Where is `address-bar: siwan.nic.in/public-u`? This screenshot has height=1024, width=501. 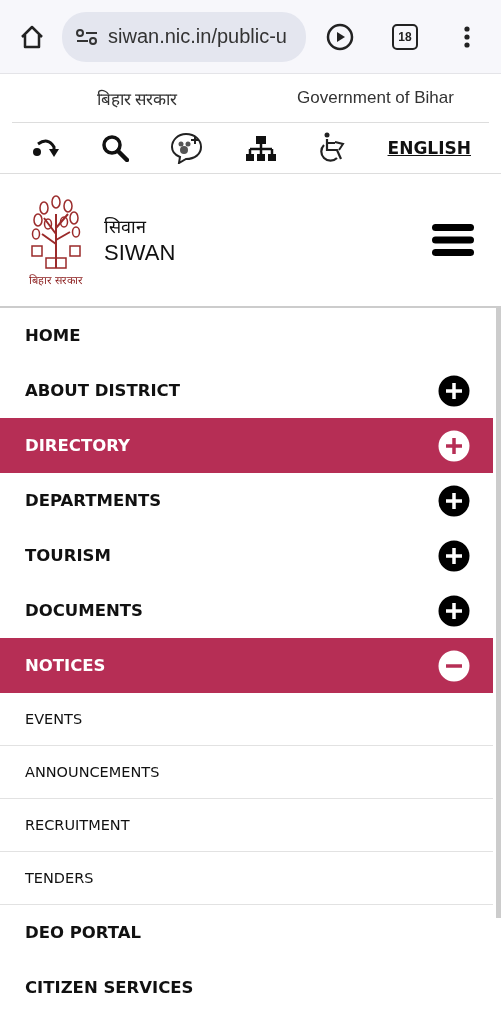
address-bar: siwan.nic.in/public-u is located at coordinates (184, 36).